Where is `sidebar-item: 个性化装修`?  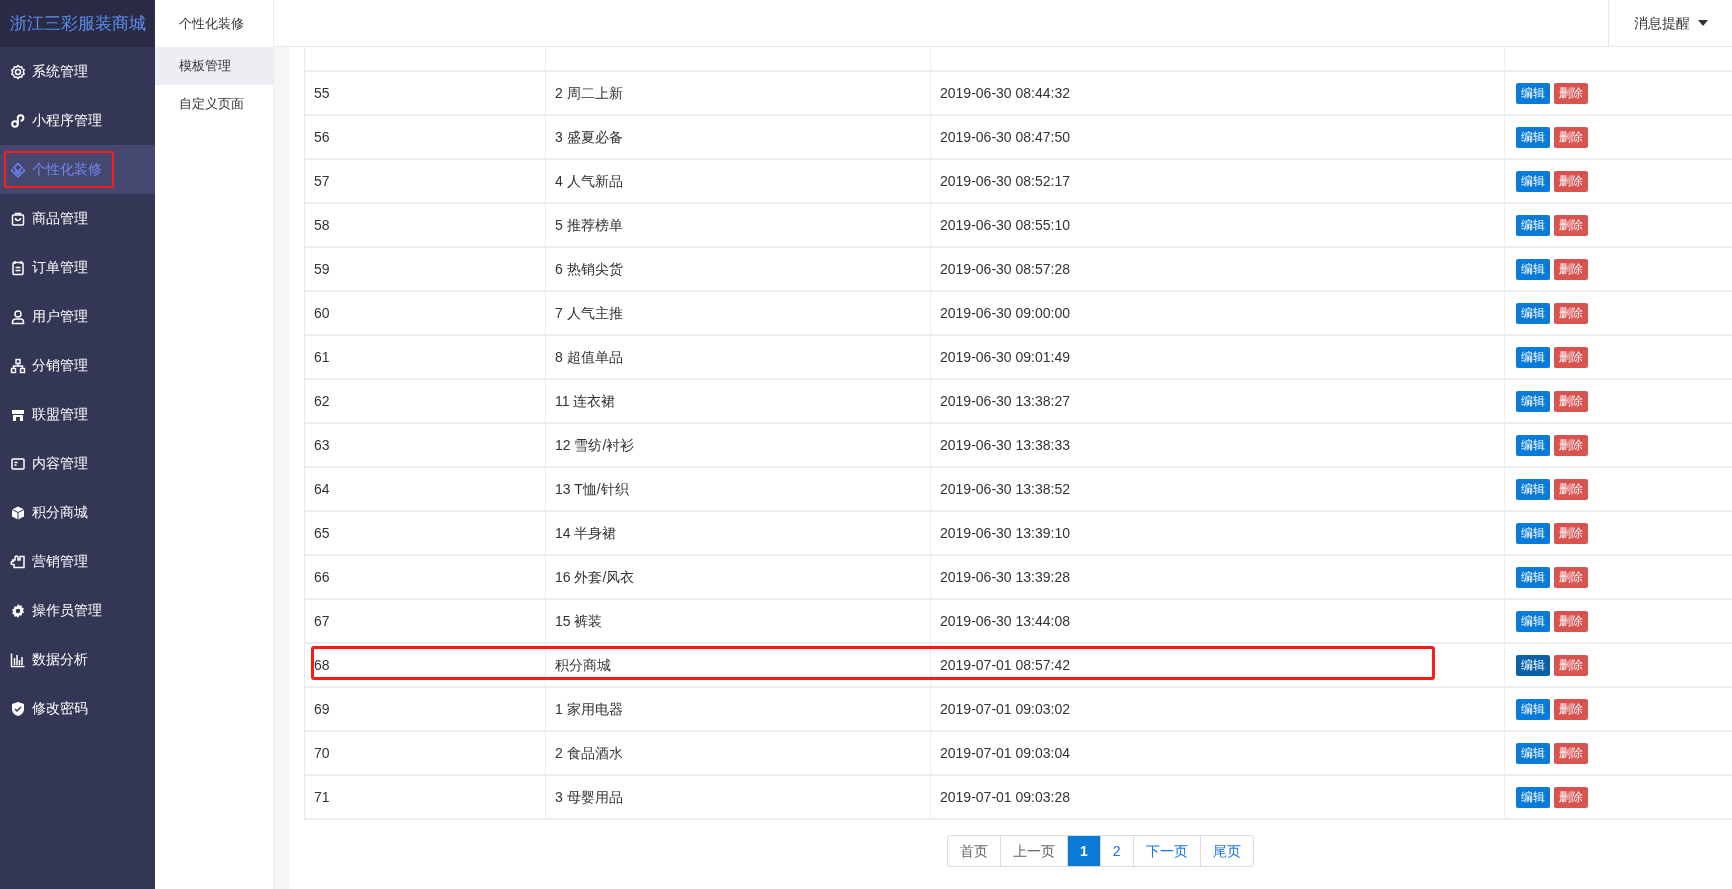
sidebar-item: 个性化装修 is located at coordinates (77, 169).